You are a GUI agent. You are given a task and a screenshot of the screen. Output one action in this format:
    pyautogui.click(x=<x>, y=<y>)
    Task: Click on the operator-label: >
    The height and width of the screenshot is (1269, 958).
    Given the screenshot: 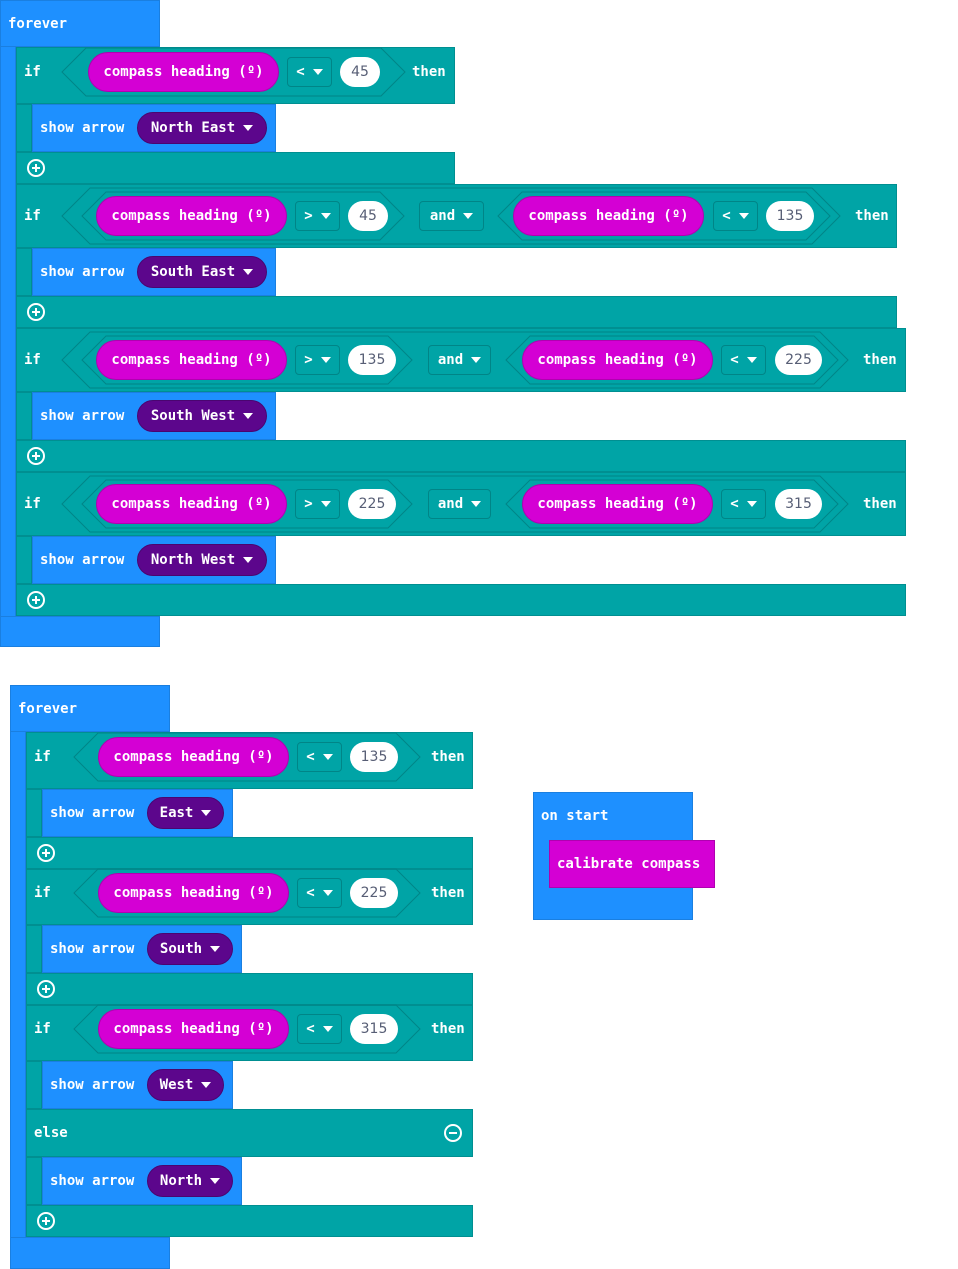 What is the action you would take?
    pyautogui.click(x=308, y=360)
    